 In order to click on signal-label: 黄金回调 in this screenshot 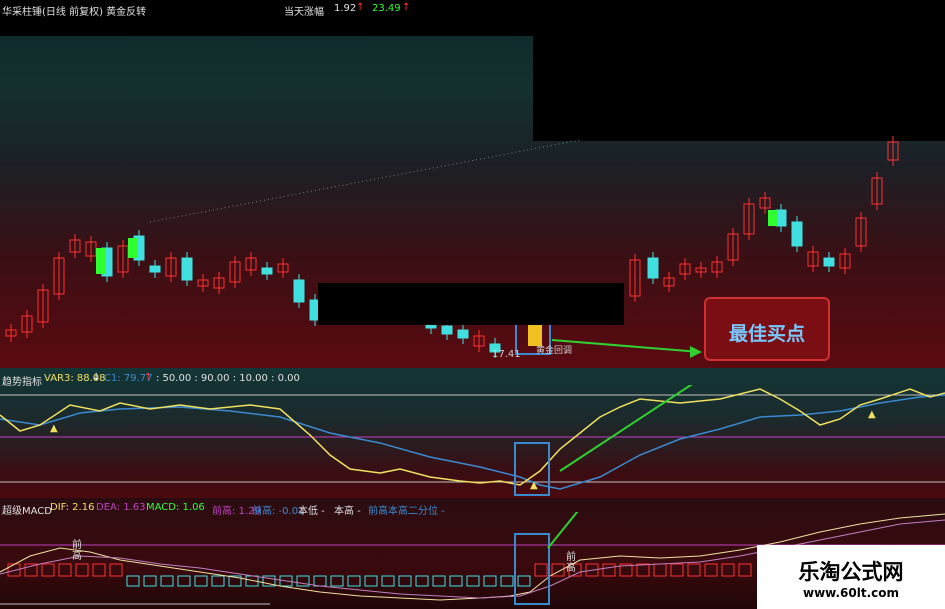, I will do `click(554, 351)`.